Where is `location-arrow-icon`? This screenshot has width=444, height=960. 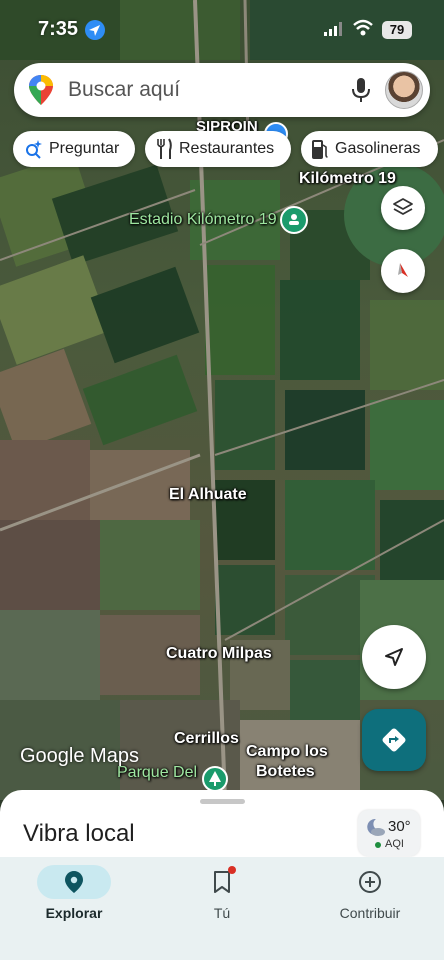
location-arrow-icon is located at coordinates (95, 30).